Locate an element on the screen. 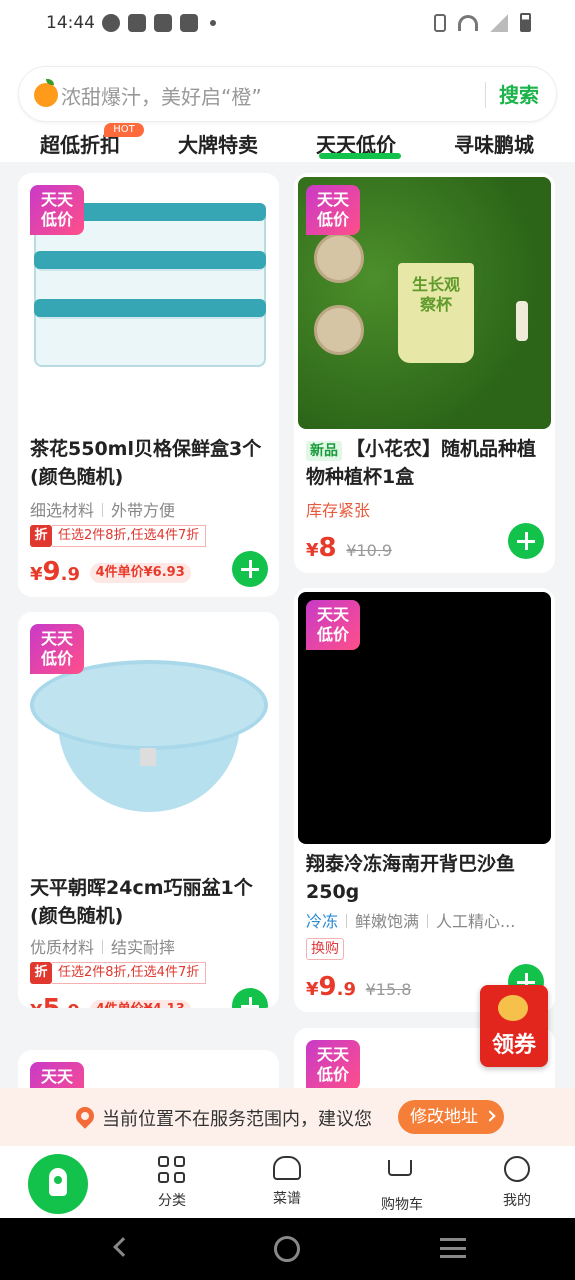 The image size is (575, 1280). feature-text: 鲜嫩饱满 is located at coordinates (387, 921).